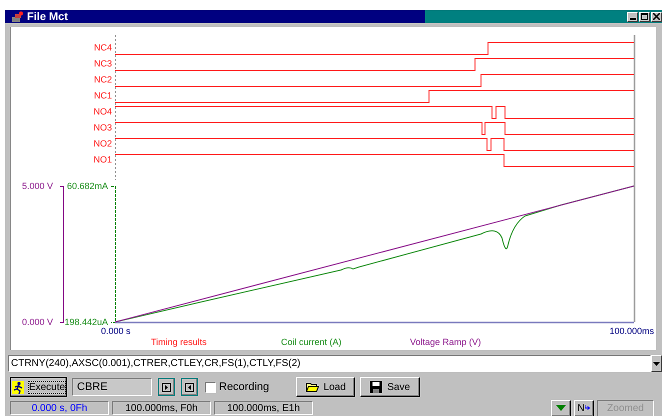  What do you see at coordinates (312, 387) in the screenshot?
I see `folder-icon` at bounding box center [312, 387].